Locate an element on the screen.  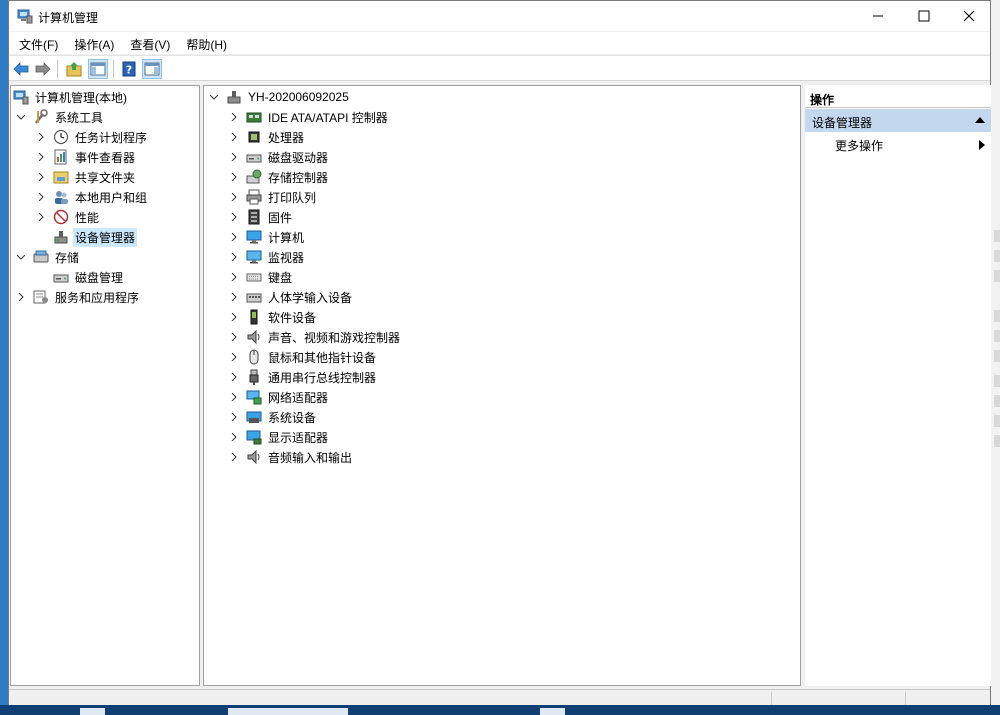
device-category: 软件设备 is located at coordinates (273, 317).